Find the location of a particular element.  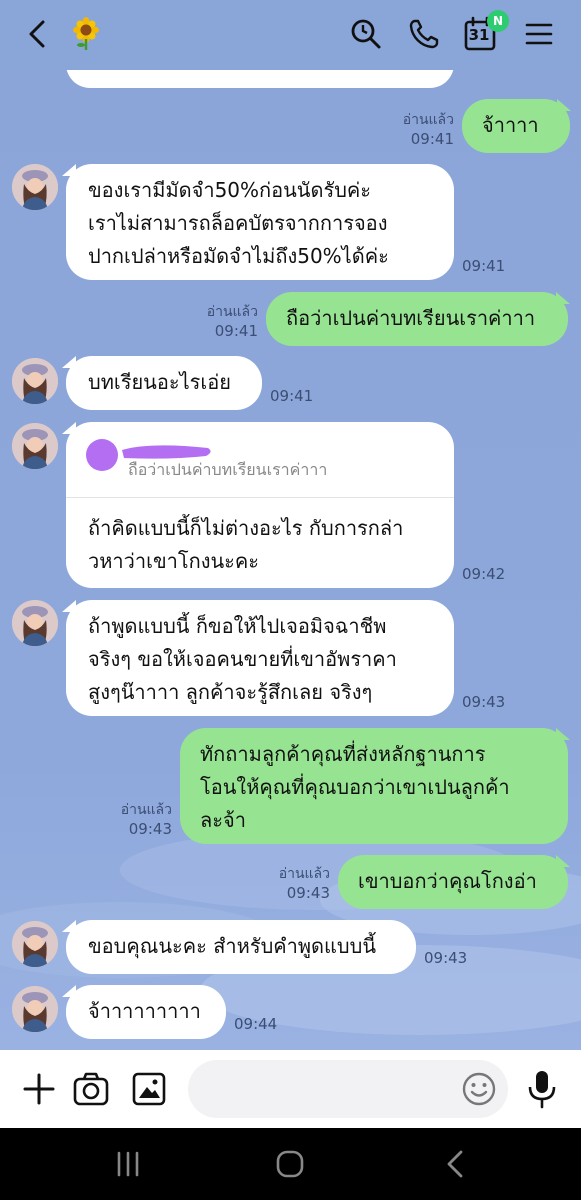

chevron-left-icon is located at coordinates (37, 34).